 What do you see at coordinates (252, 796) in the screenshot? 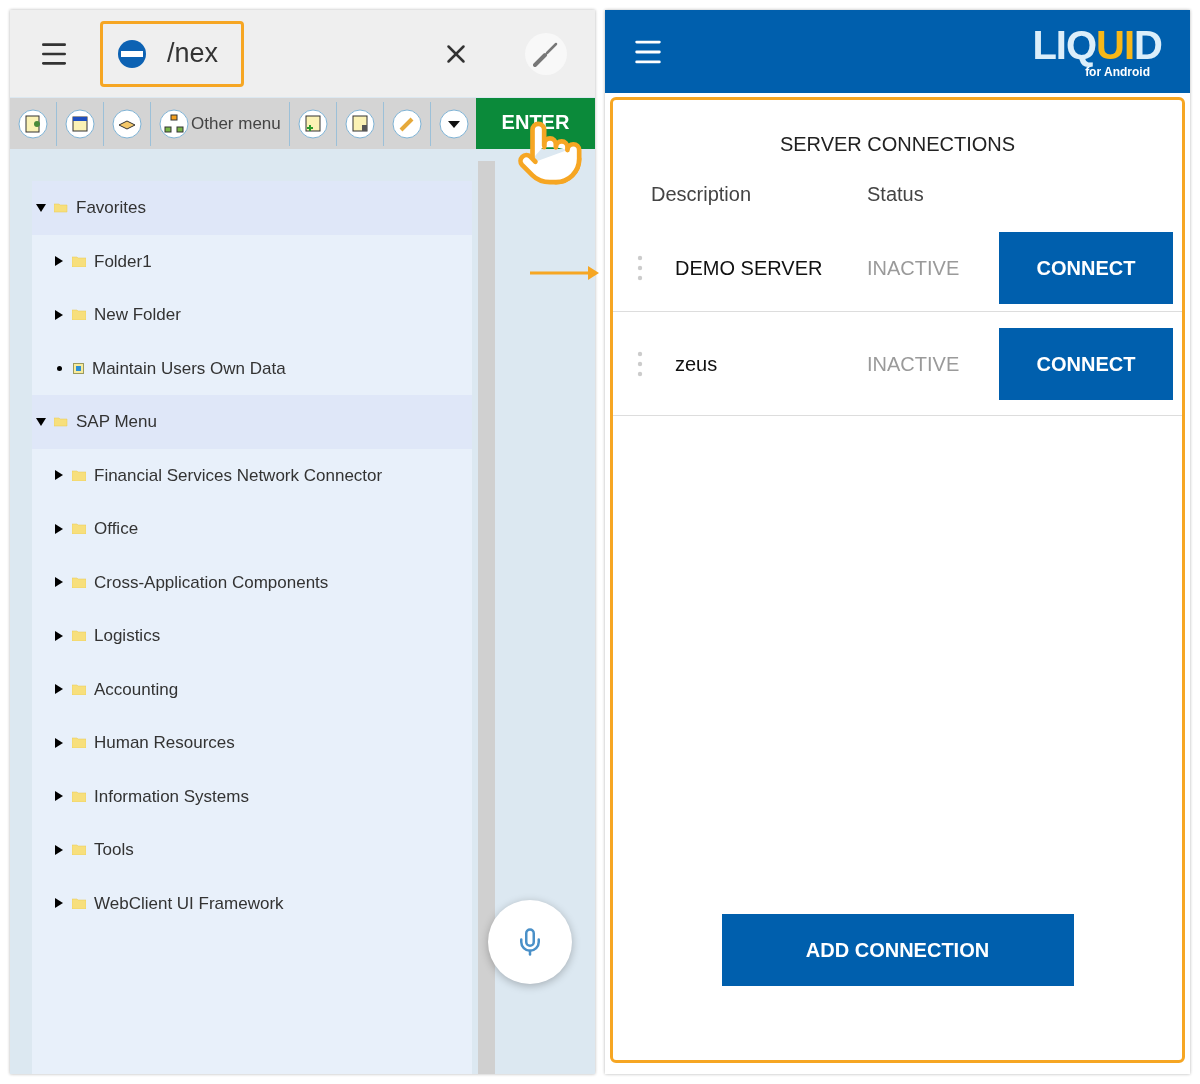
I see `tree-row: Information Systems` at bounding box center [252, 796].